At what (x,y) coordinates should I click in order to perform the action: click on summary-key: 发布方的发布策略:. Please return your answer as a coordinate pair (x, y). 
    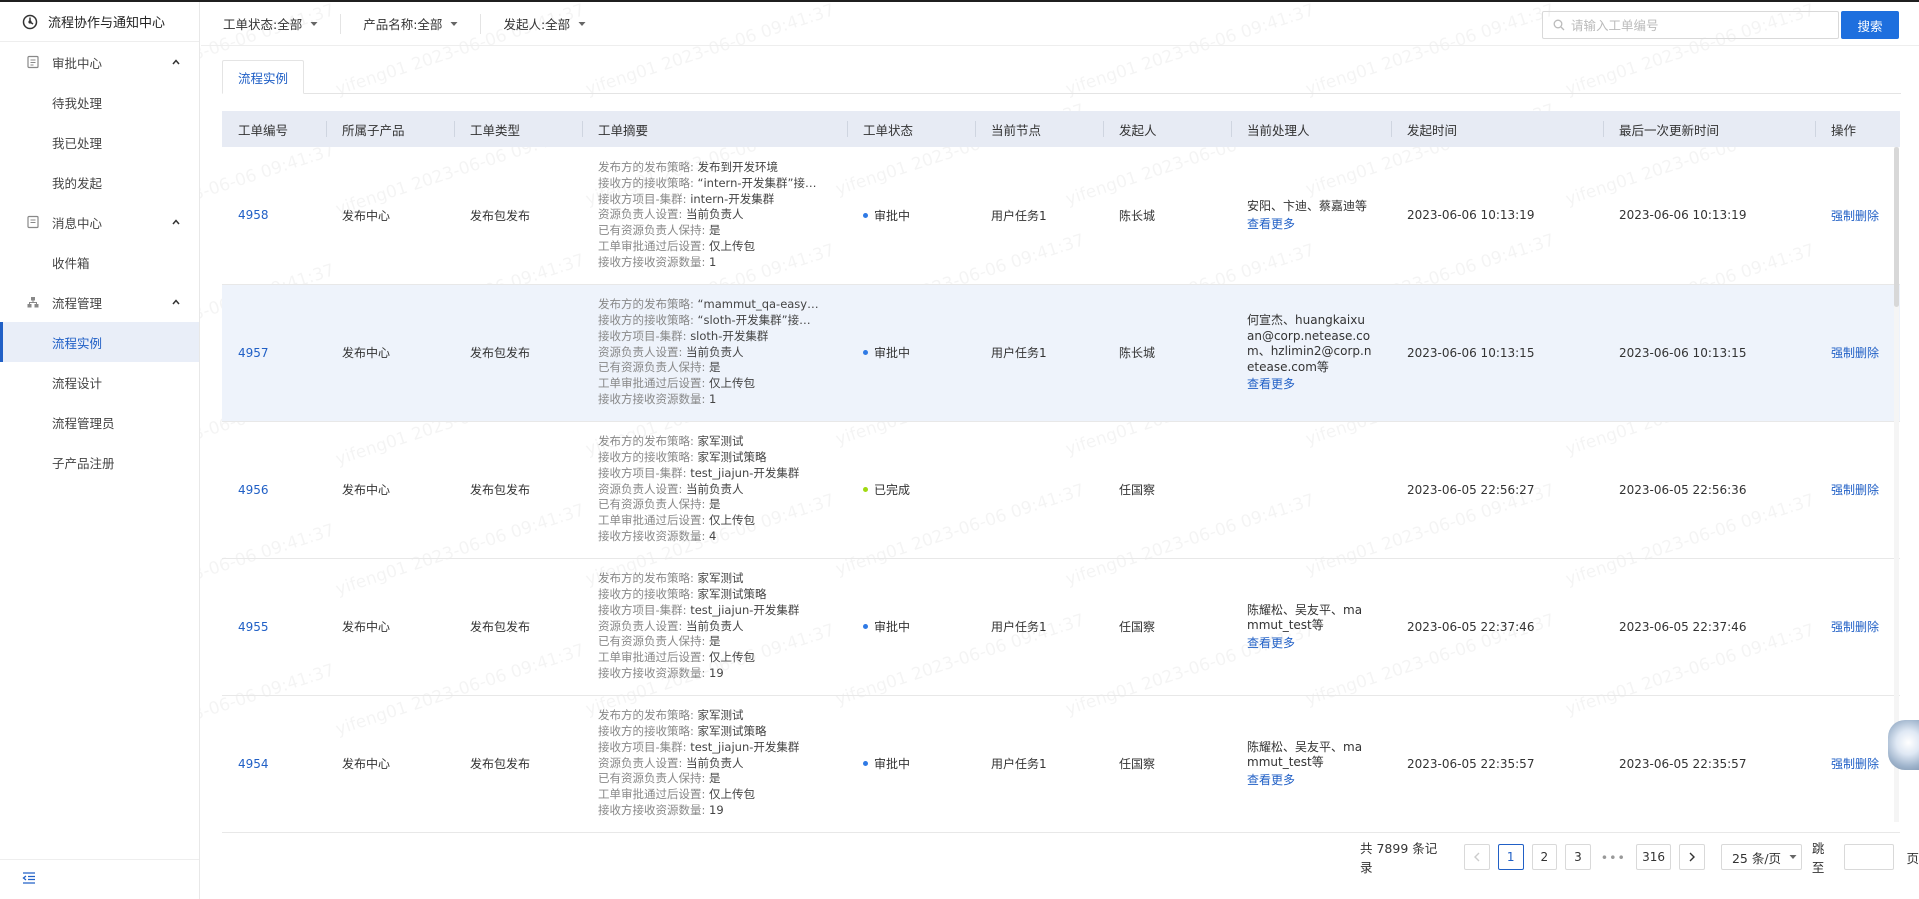
    Looking at the image, I should click on (646, 304).